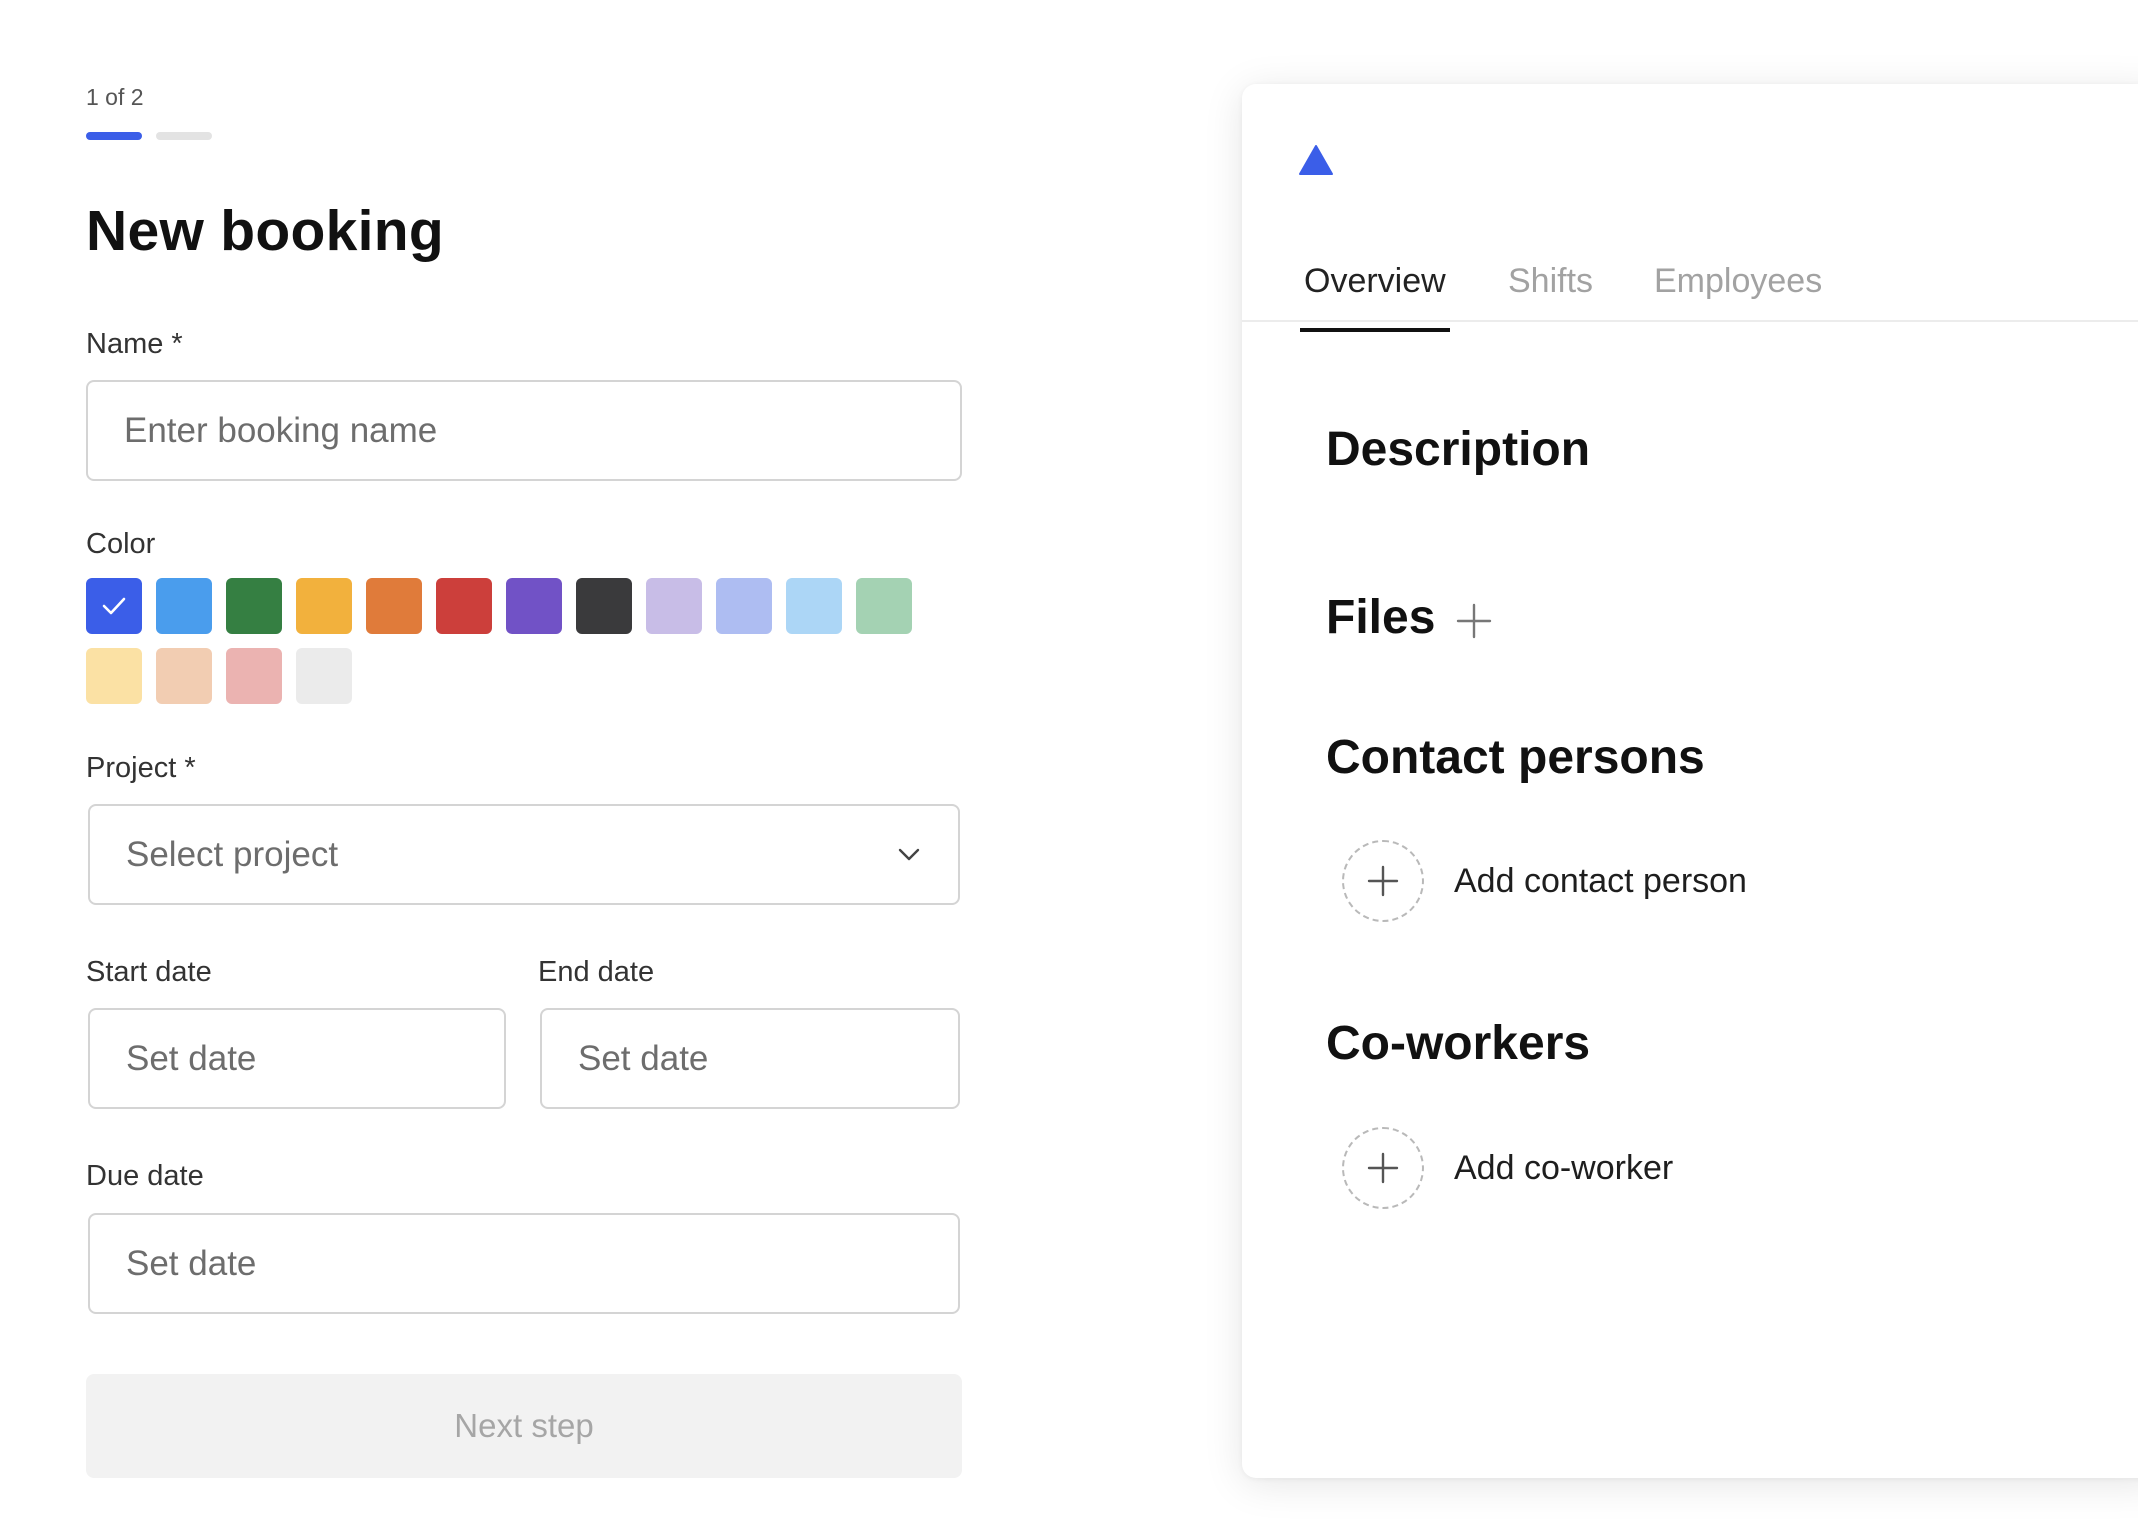  I want to click on color-swatch-selected, so click(114, 606).